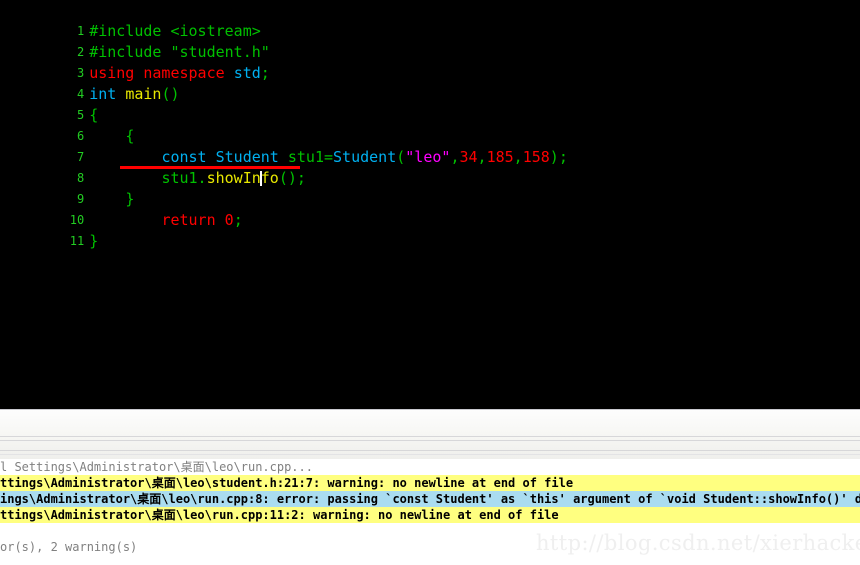 Image resolution: width=860 pixels, height=565 pixels. What do you see at coordinates (94, 241) in the screenshot?
I see `close-brace: }` at bounding box center [94, 241].